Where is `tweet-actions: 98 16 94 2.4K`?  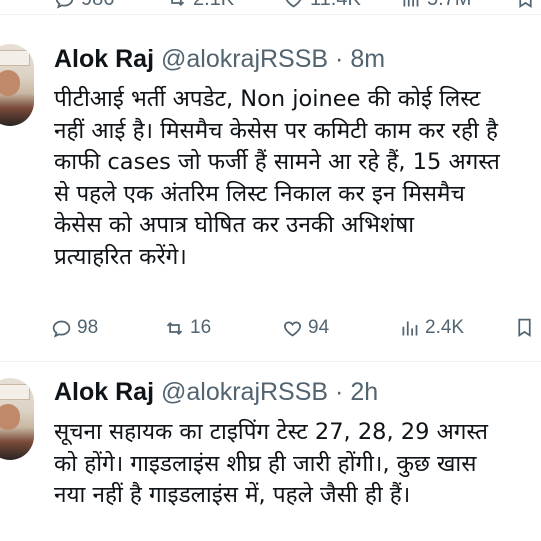 tweet-actions: 98 16 94 2.4K is located at coordinates (296, 331).